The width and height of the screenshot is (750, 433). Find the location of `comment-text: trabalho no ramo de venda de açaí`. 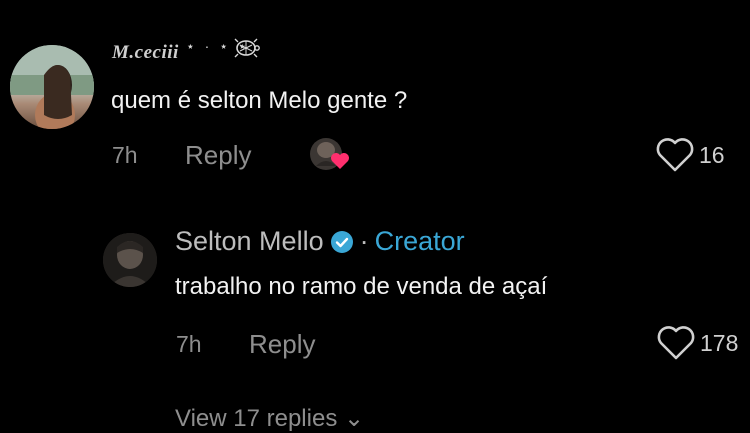

comment-text: trabalho no ramo de venda de açaí is located at coordinates (361, 286).